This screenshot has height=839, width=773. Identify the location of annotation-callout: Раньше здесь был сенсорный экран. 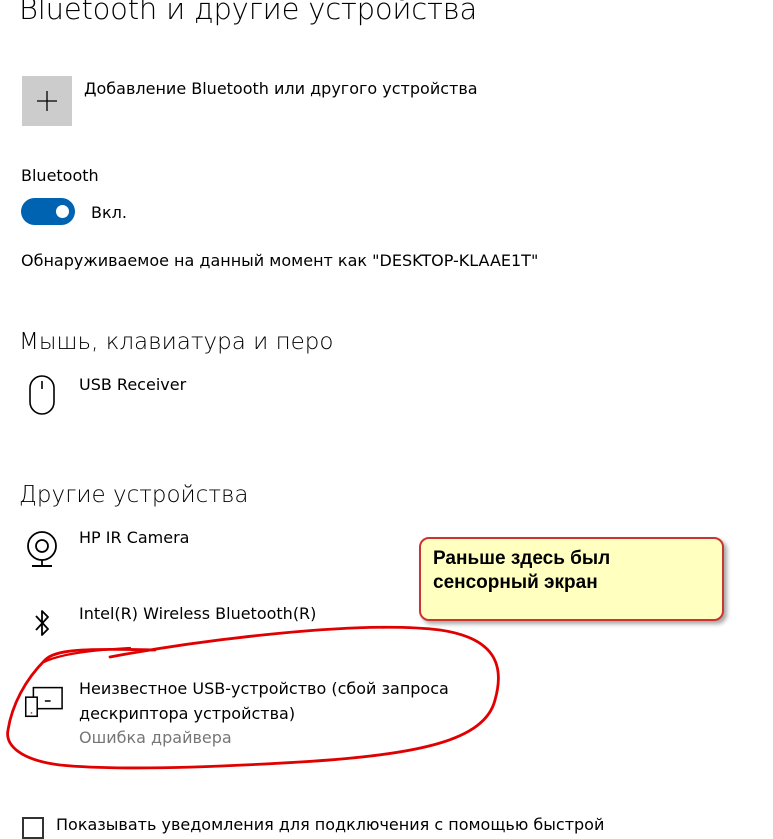
(571, 579).